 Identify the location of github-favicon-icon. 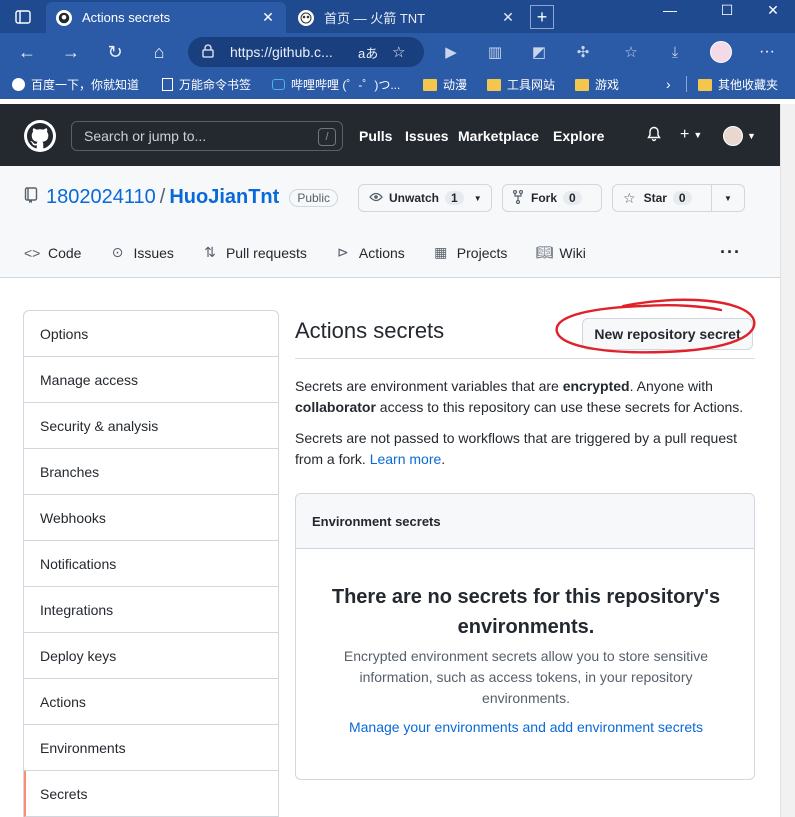
(64, 17).